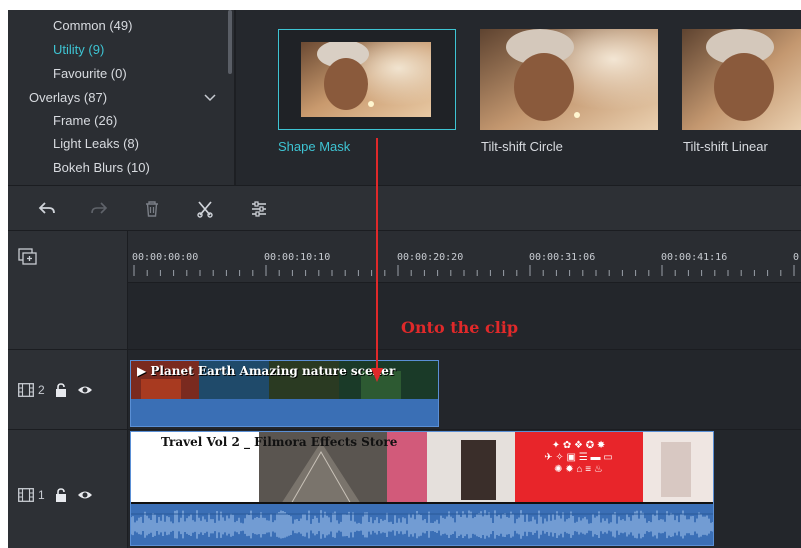 The height and width of the screenshot is (548, 801). Describe the element at coordinates (725, 146) in the screenshot. I see `effect-label-tilt-shift-linear: Tilt-shift Linear` at that location.